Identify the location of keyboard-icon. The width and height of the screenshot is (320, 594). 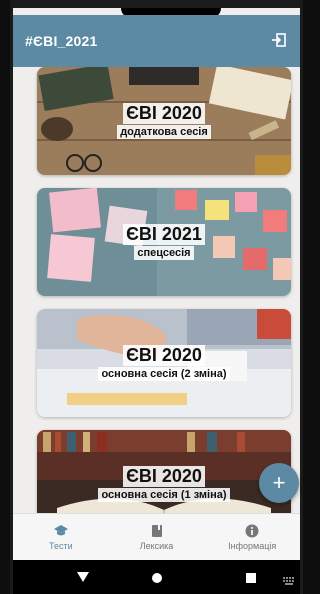
(289, 581).